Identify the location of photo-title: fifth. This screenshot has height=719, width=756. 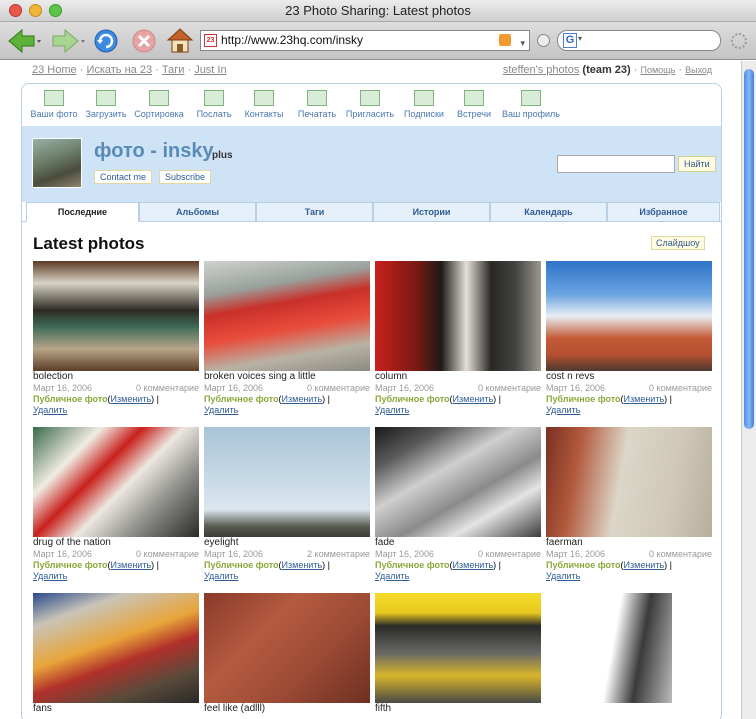
(458, 709).